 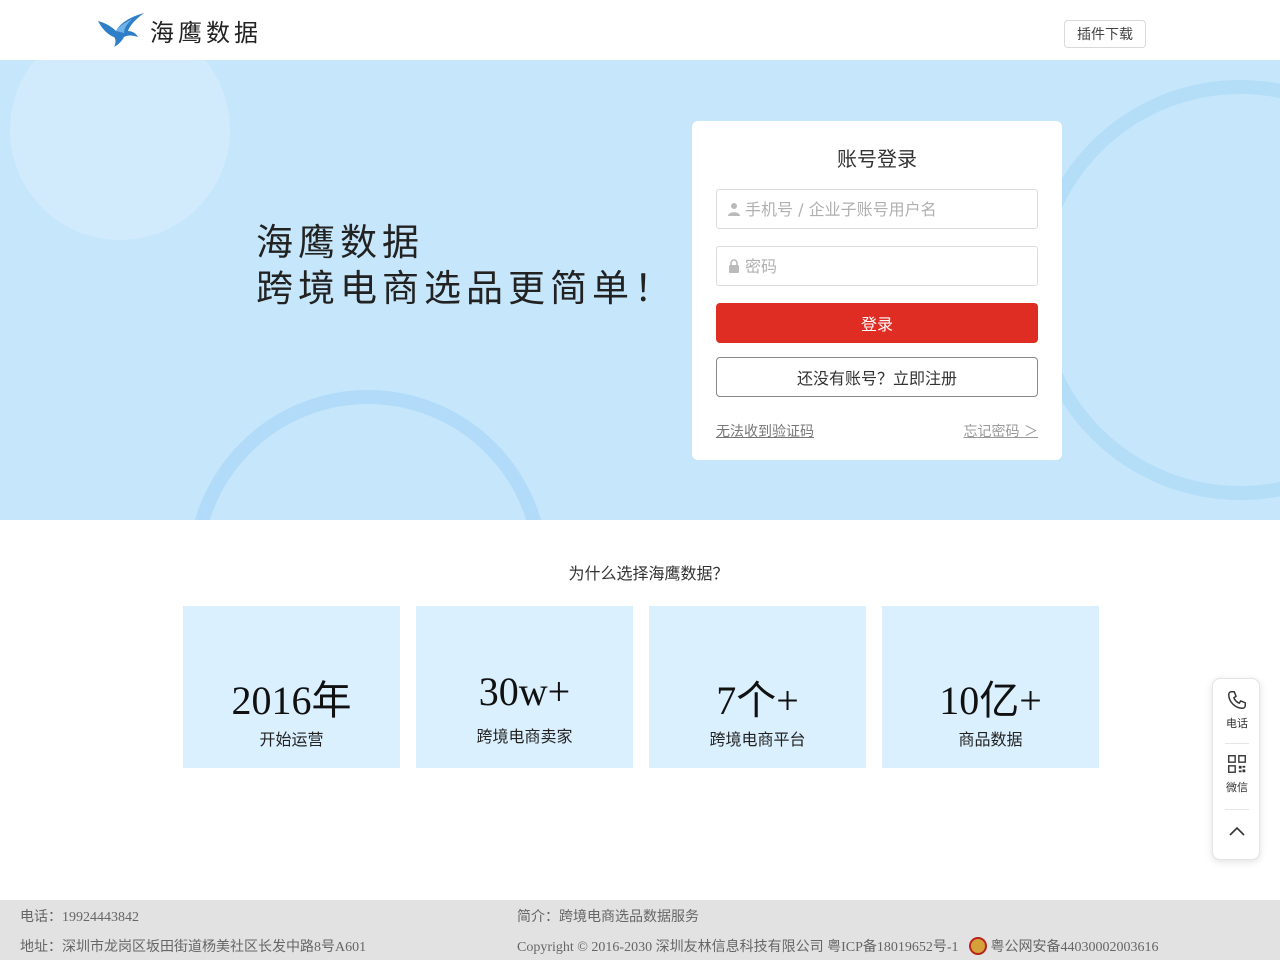 What do you see at coordinates (193, 947) in the screenshot?
I see `footer-address: 地址：深圳市龙岗区坂田街道杨美社区长发中路8号A601` at bounding box center [193, 947].